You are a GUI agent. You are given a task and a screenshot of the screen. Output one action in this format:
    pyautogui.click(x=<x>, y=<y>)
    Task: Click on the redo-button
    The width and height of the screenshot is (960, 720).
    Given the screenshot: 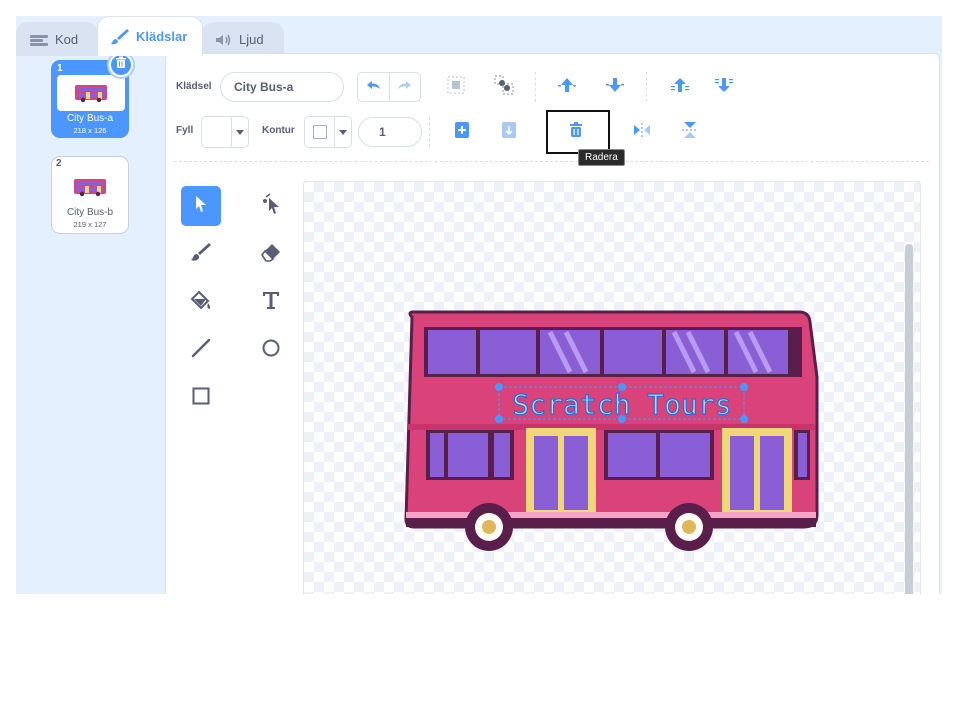 What is the action you would take?
    pyautogui.click(x=405, y=87)
    